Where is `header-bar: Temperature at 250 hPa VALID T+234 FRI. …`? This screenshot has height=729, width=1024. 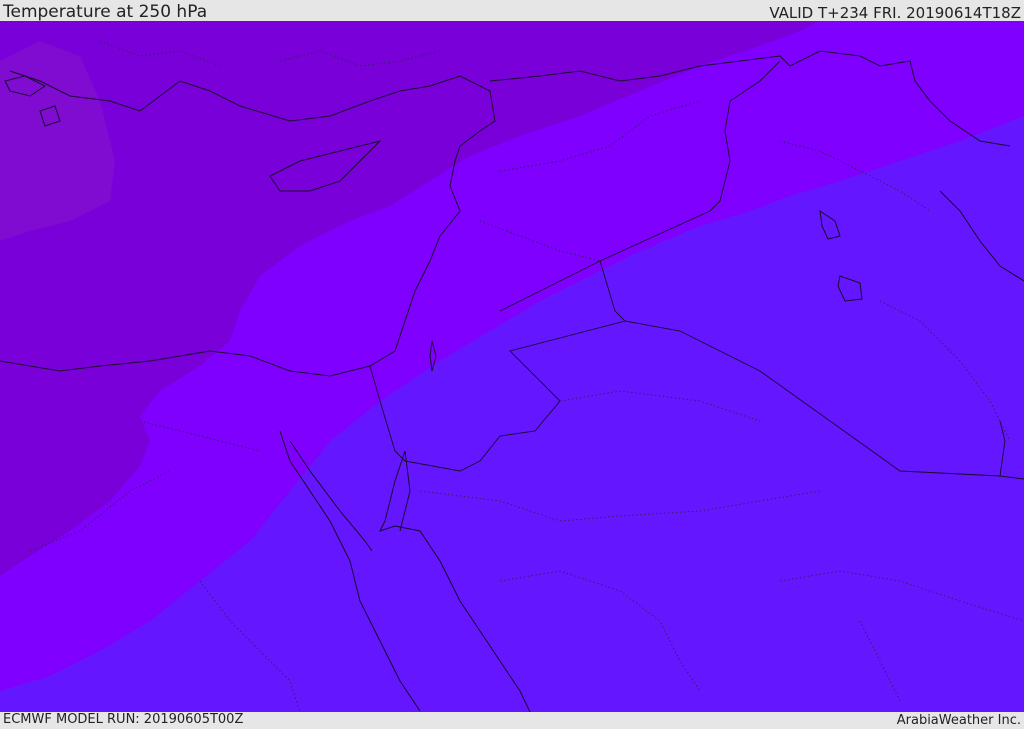 header-bar: Temperature at 250 hPa VALID T+234 FRI. … is located at coordinates (512, 10).